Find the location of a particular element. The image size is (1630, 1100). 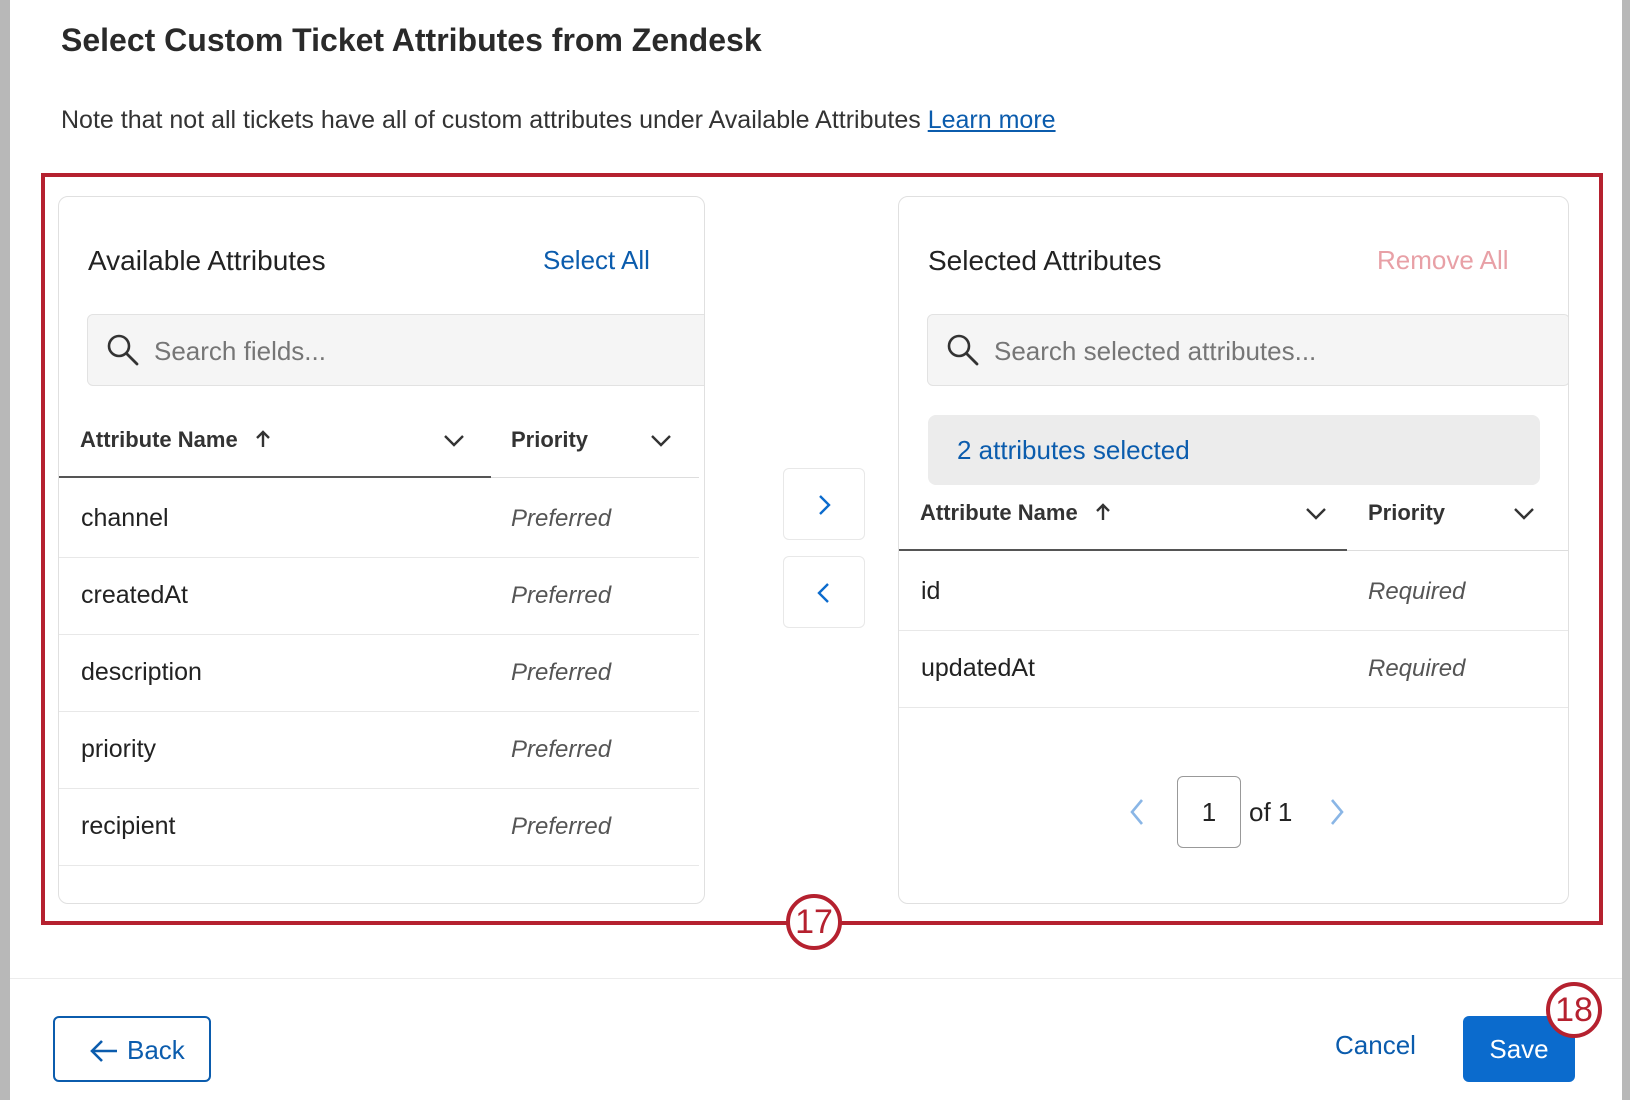

select-all-button: Select All is located at coordinates (596, 260).